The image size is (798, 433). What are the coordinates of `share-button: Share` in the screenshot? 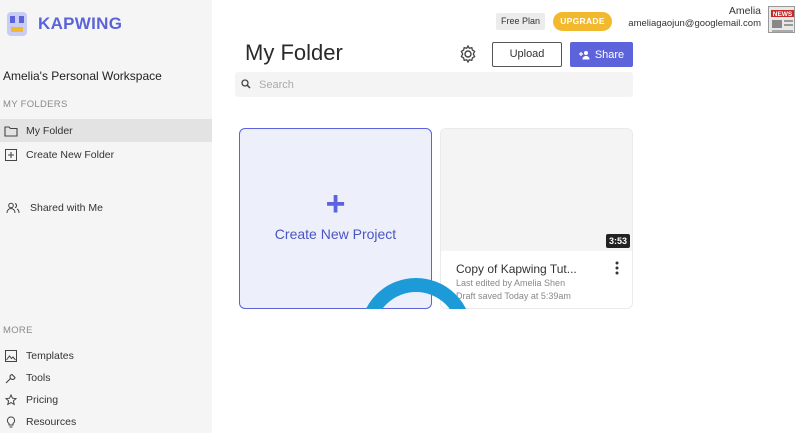 It's located at (601, 54).